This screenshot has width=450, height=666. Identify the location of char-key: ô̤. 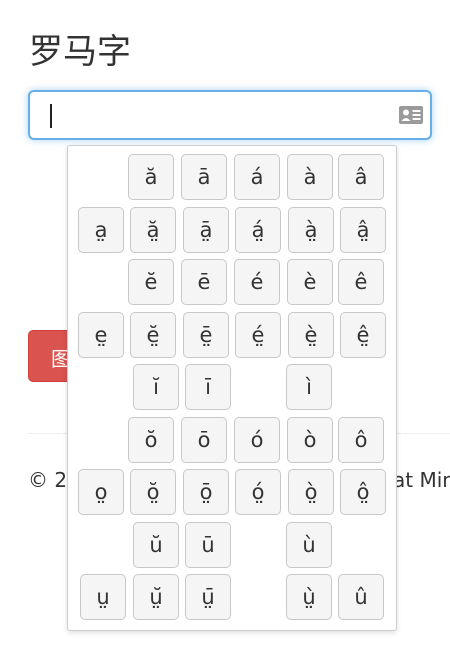
(363, 492).